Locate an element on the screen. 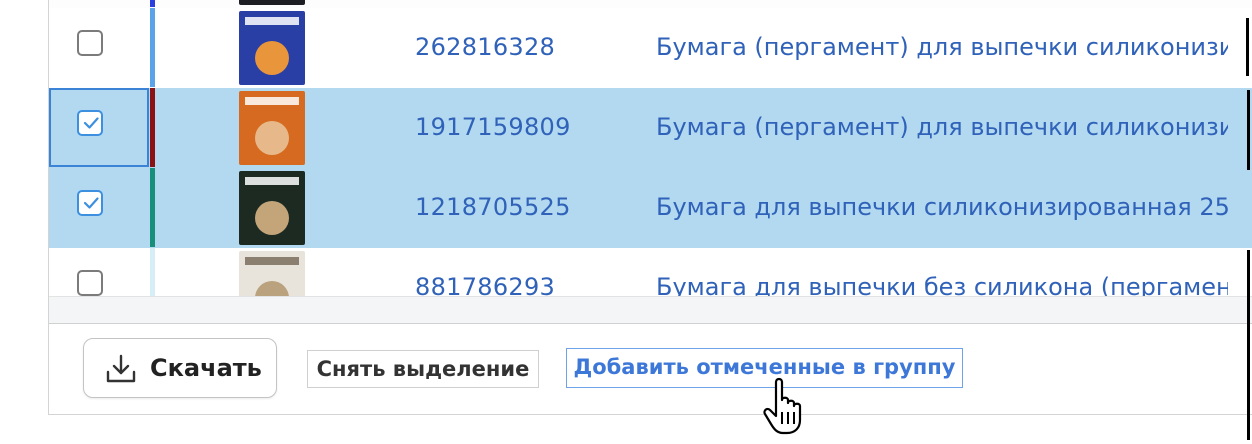 The height and width of the screenshot is (444, 1252). download-icon is located at coordinates (121, 368).